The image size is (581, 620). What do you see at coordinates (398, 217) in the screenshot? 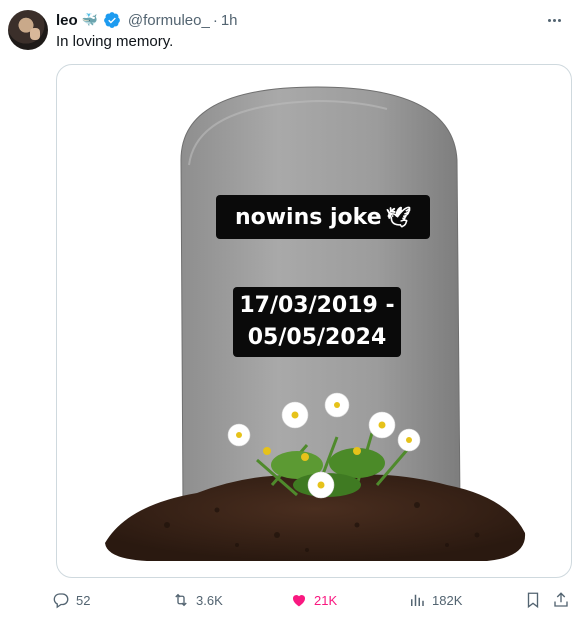
I see `dove-icon: 🕊` at bounding box center [398, 217].